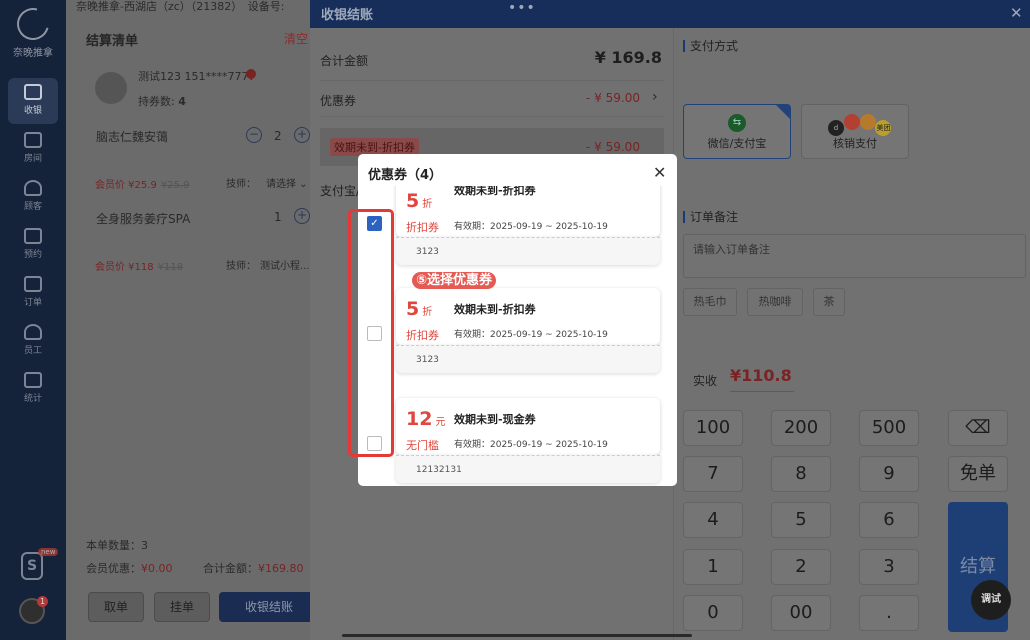 The width and height of the screenshot is (1030, 640). What do you see at coordinates (801, 428) in the screenshot?
I see `key-200: 200` at bounding box center [801, 428].